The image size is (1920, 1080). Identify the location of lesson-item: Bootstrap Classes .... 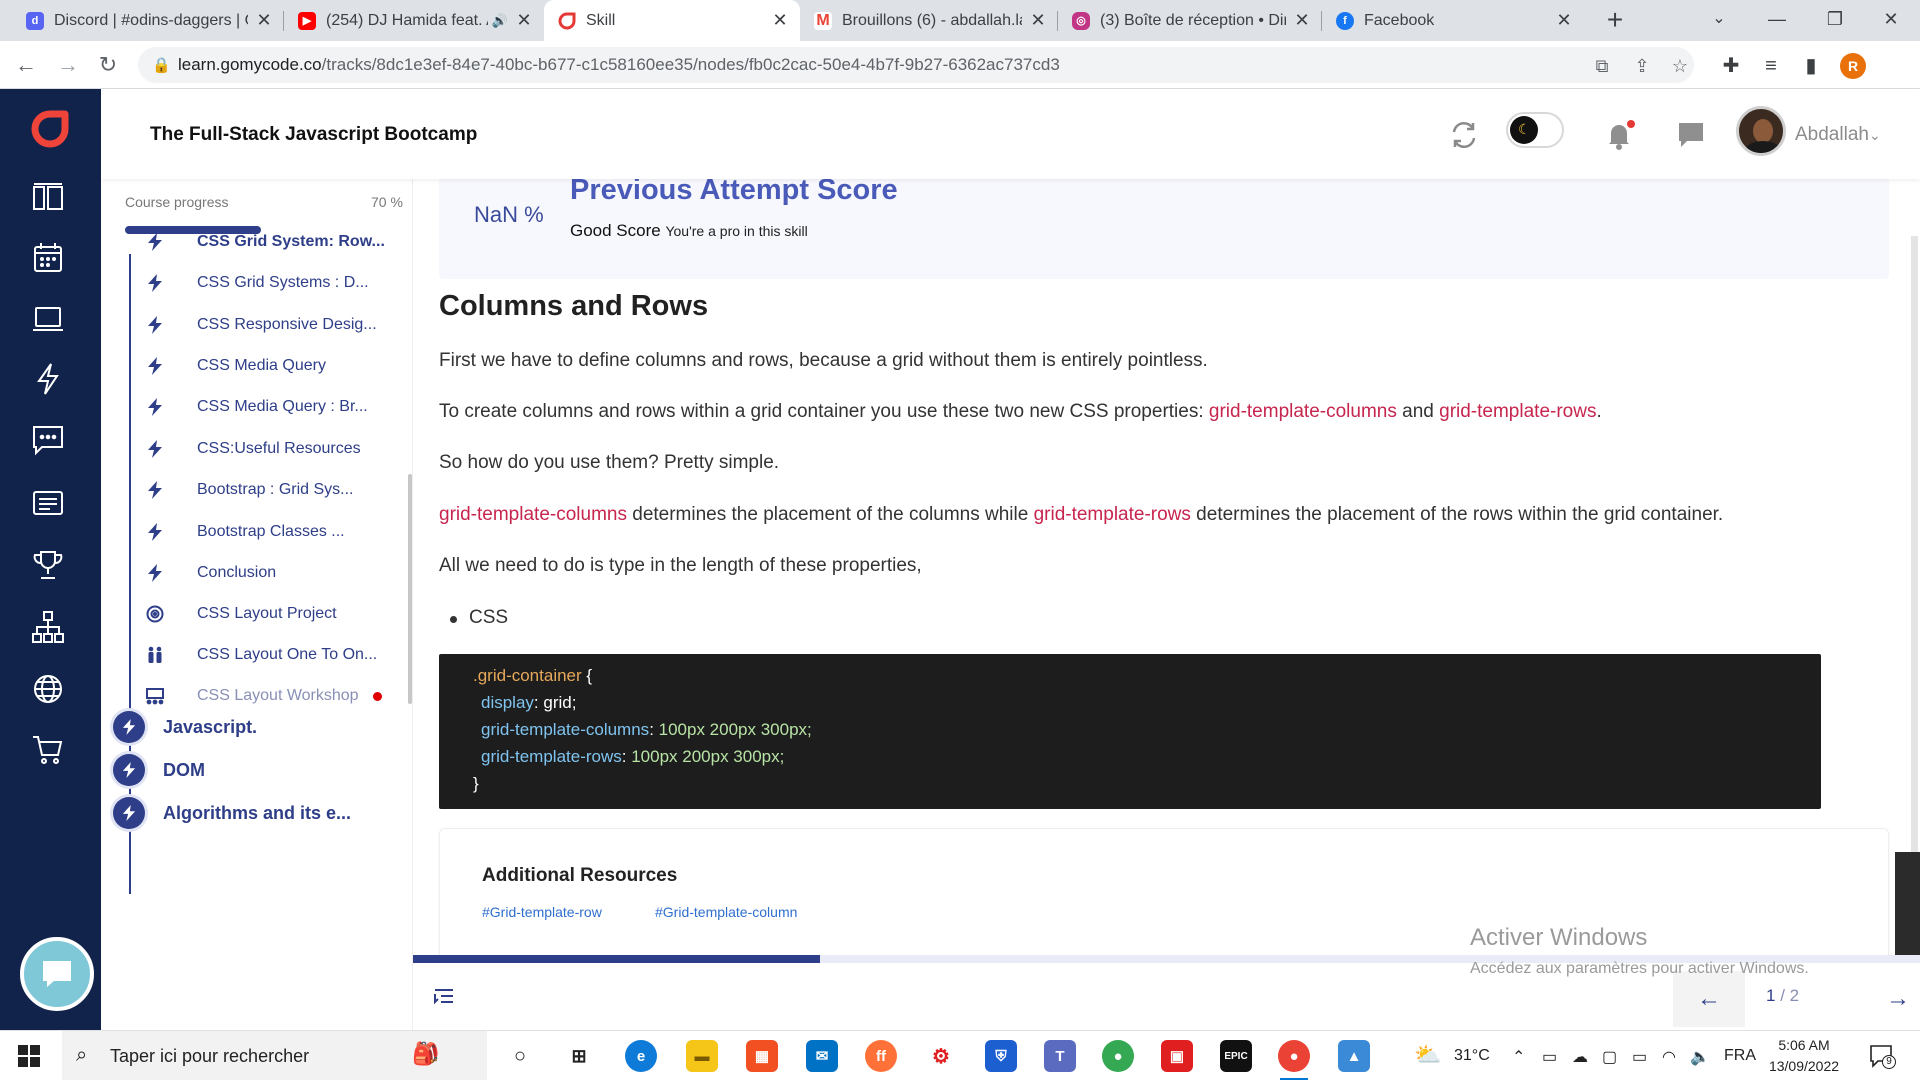
(275, 532).